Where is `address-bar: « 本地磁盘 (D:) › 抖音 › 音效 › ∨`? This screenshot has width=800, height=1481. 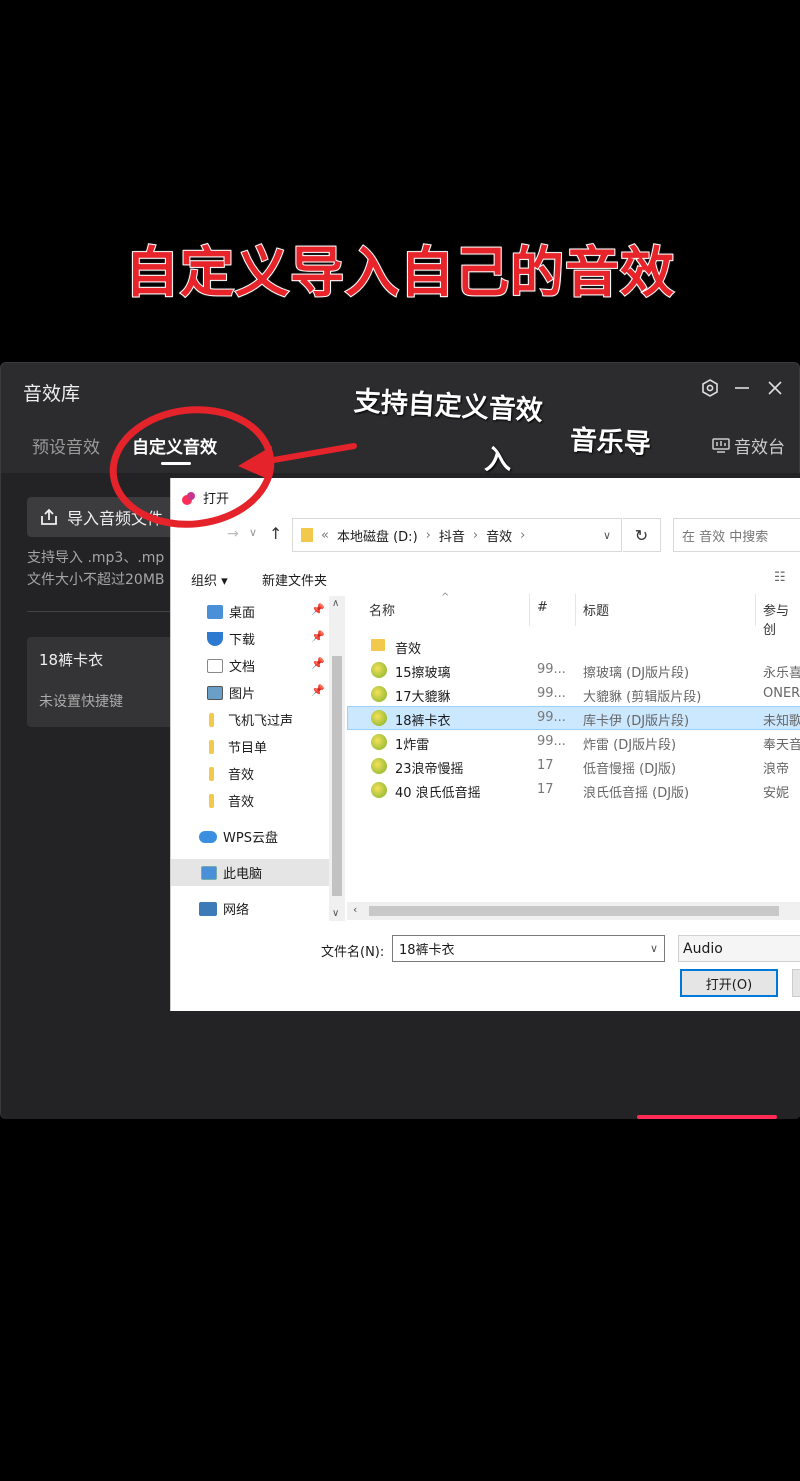 address-bar: « 本地磁盘 (D:) › 抖音 › 音效 › ∨ is located at coordinates (457, 535).